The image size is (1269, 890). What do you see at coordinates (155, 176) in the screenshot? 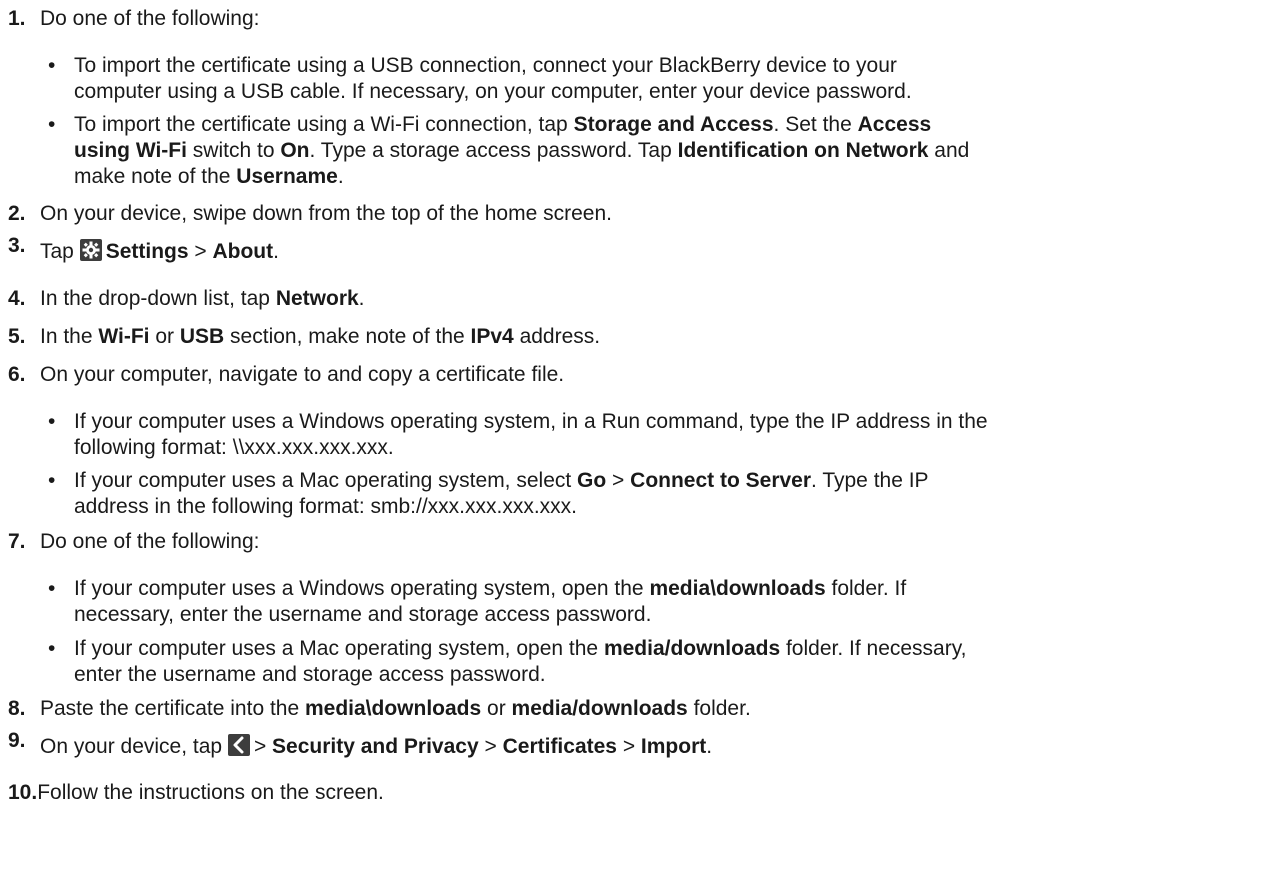
I see `bullet-text: make note of the` at bounding box center [155, 176].